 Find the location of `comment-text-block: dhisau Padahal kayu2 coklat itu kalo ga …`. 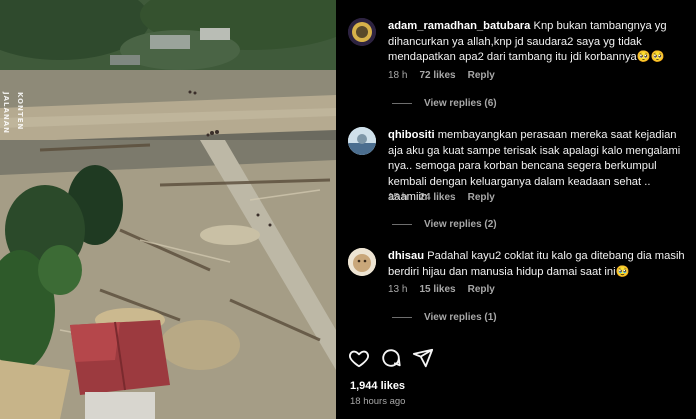

comment-text-block: dhisau Padahal kayu2 coklat itu kalo ga … is located at coordinates (538, 264).